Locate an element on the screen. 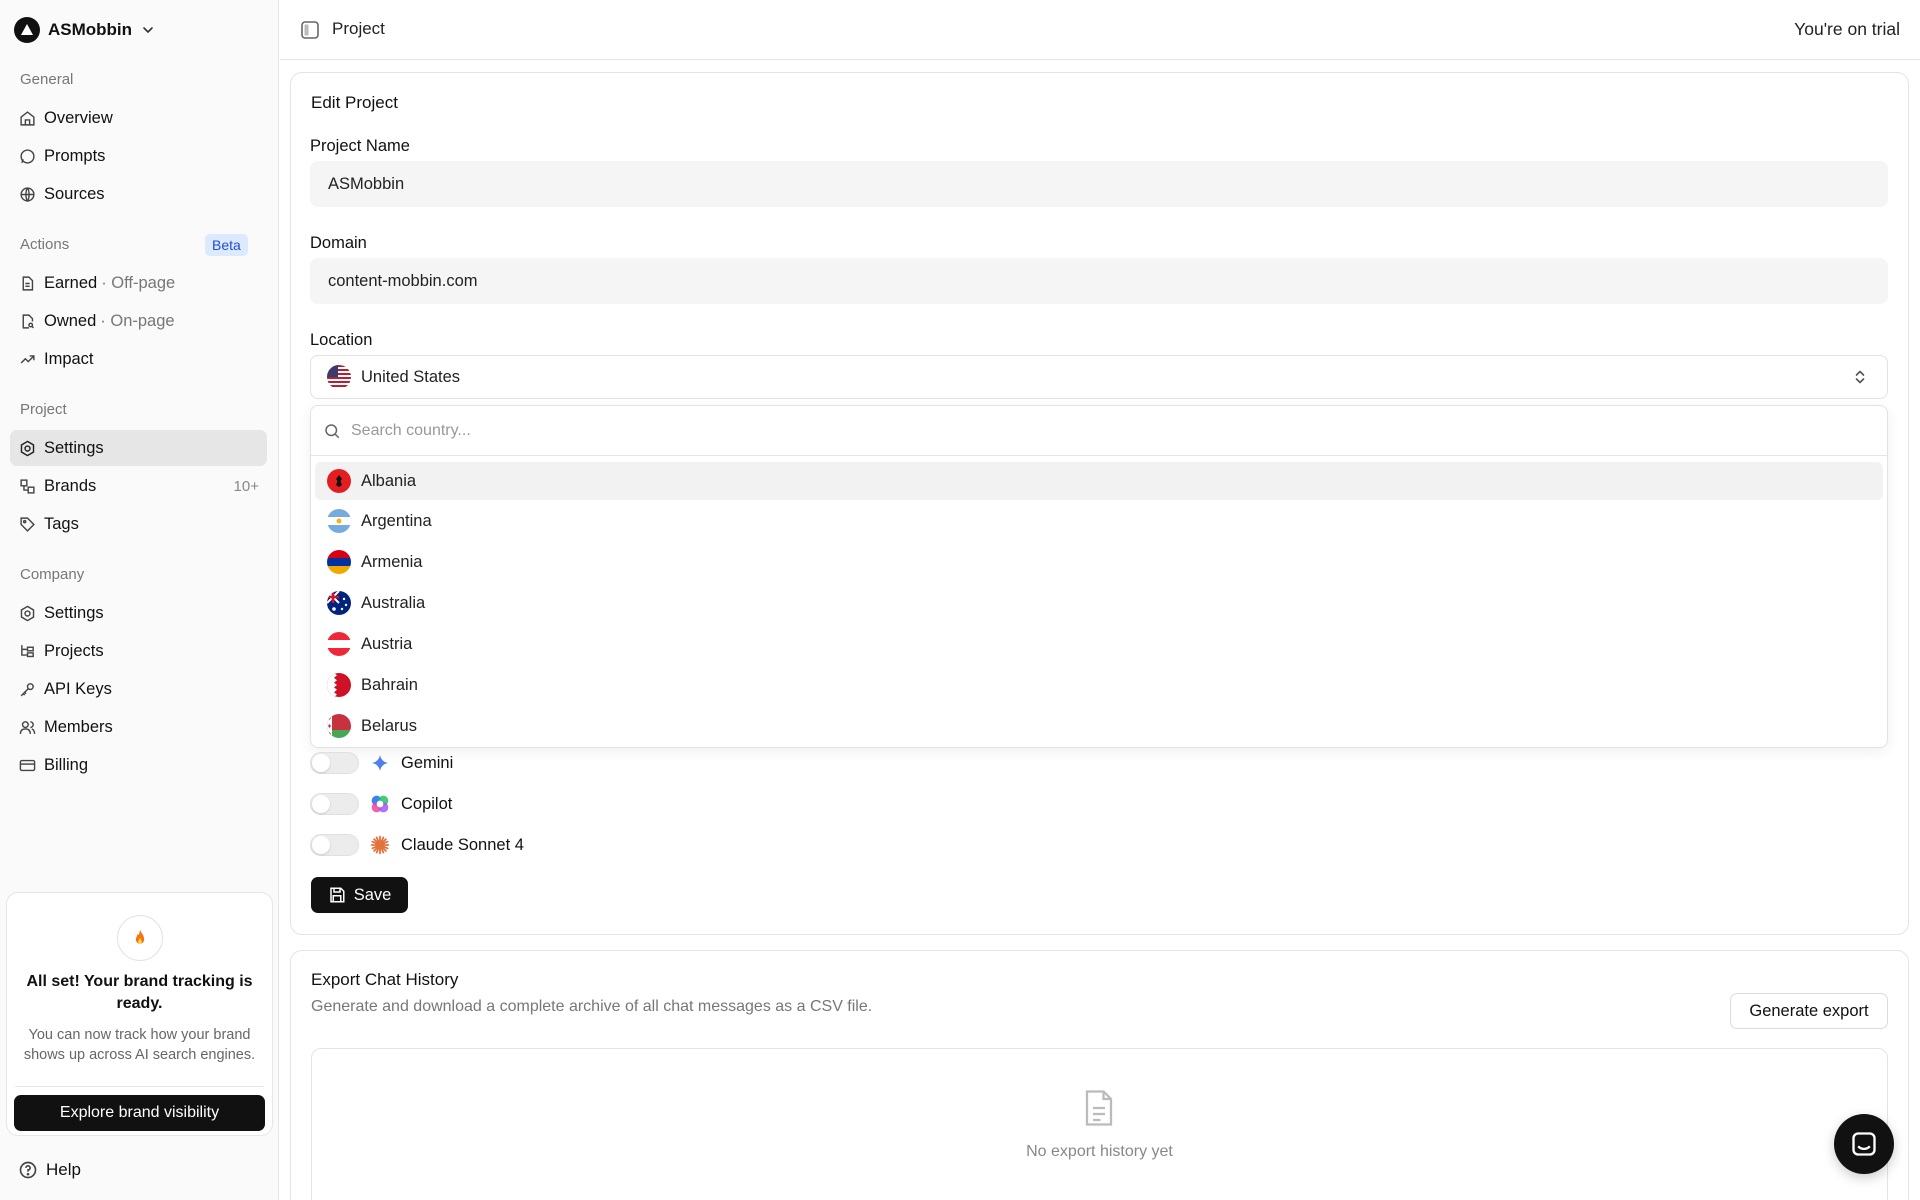 This screenshot has width=1920, height=1200. us-flag-icon is located at coordinates (339, 377).